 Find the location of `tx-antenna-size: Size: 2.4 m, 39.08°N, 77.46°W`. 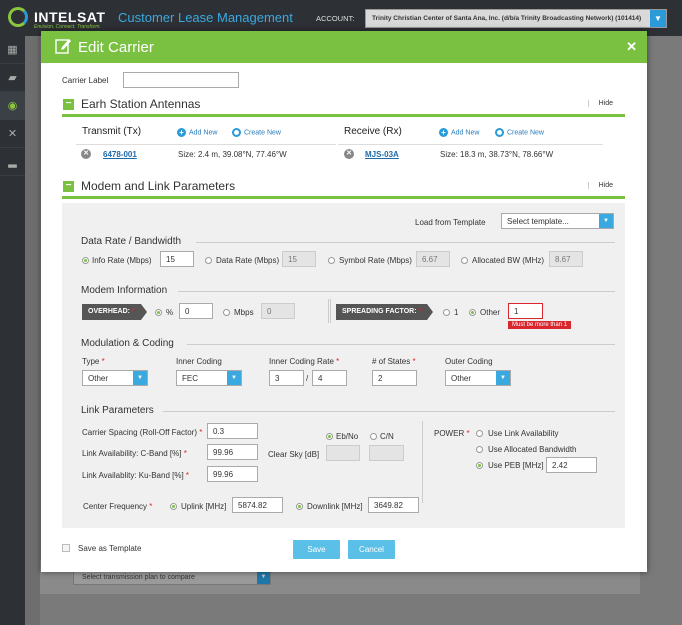

tx-antenna-size: Size: 2.4 m, 39.08°N, 77.46°W is located at coordinates (232, 154).